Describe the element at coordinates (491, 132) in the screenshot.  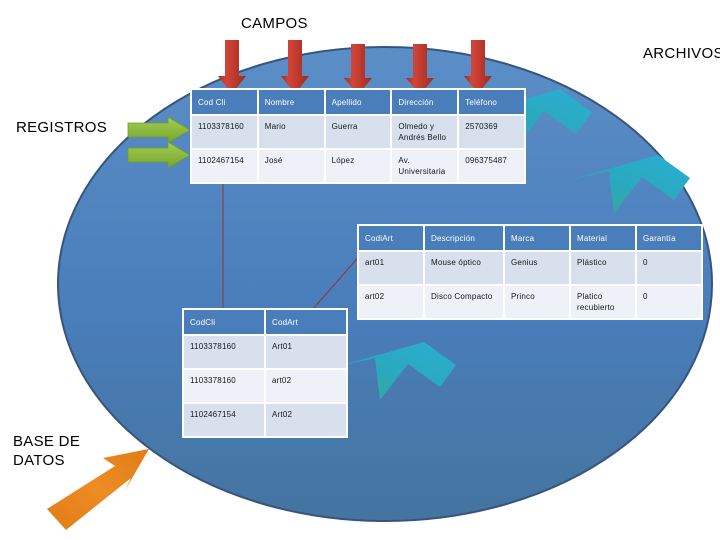
I see `cell: 2570369` at that location.